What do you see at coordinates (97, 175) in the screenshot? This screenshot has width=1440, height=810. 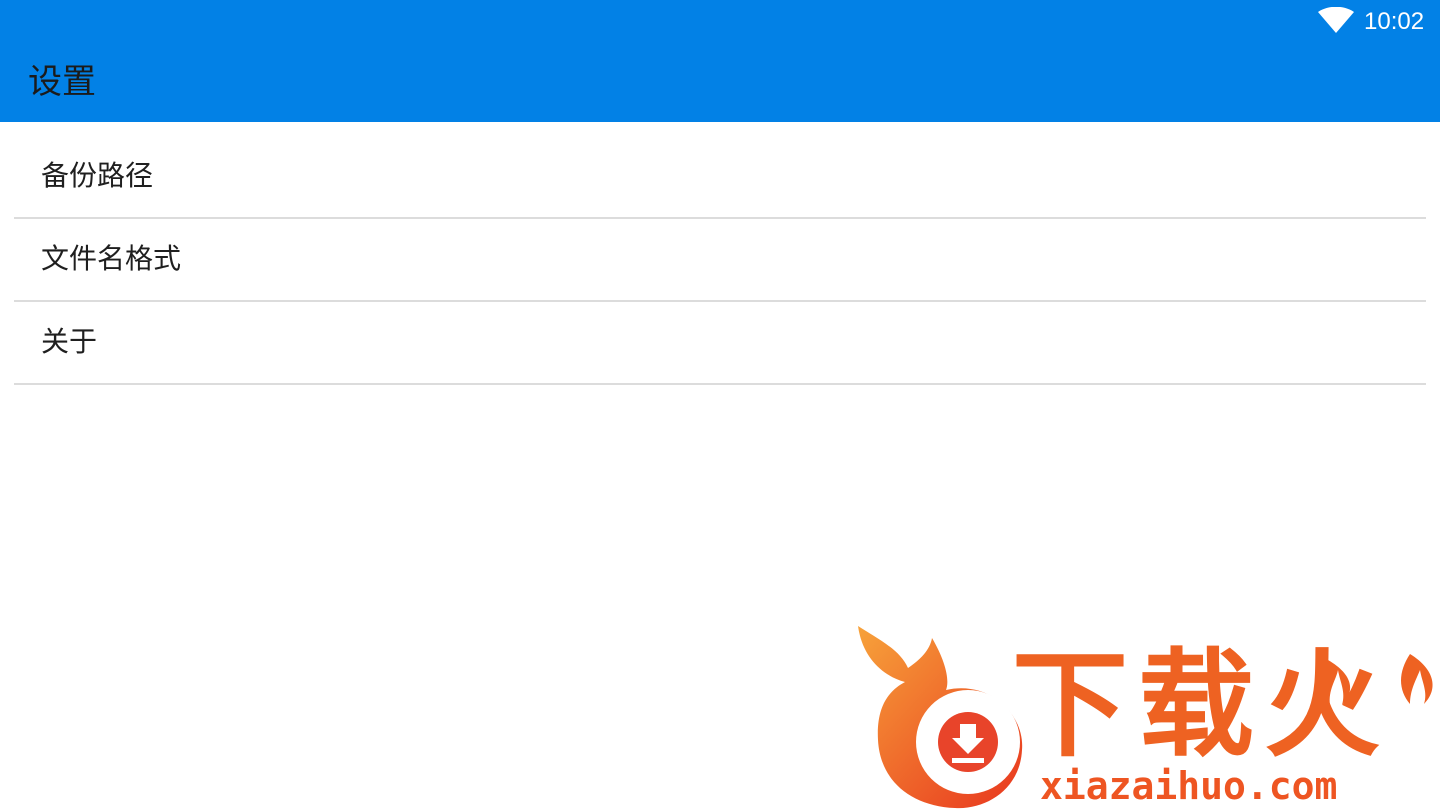 I see `settings-item-label: 备份路径` at bounding box center [97, 175].